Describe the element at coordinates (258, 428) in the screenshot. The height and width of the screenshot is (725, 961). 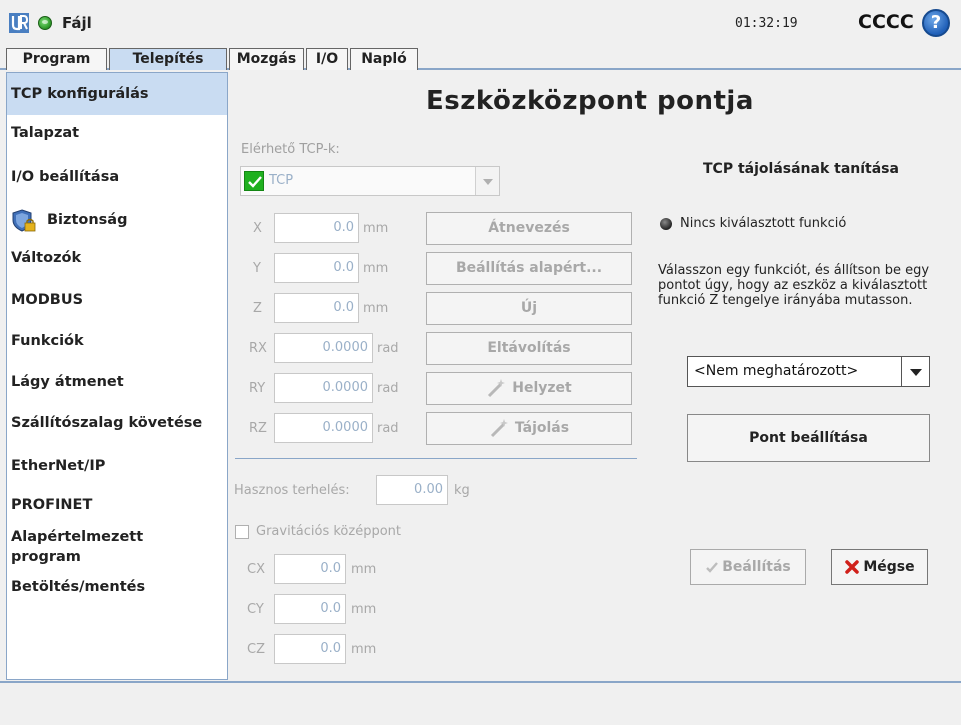
I see `rz-label: RZ` at that location.